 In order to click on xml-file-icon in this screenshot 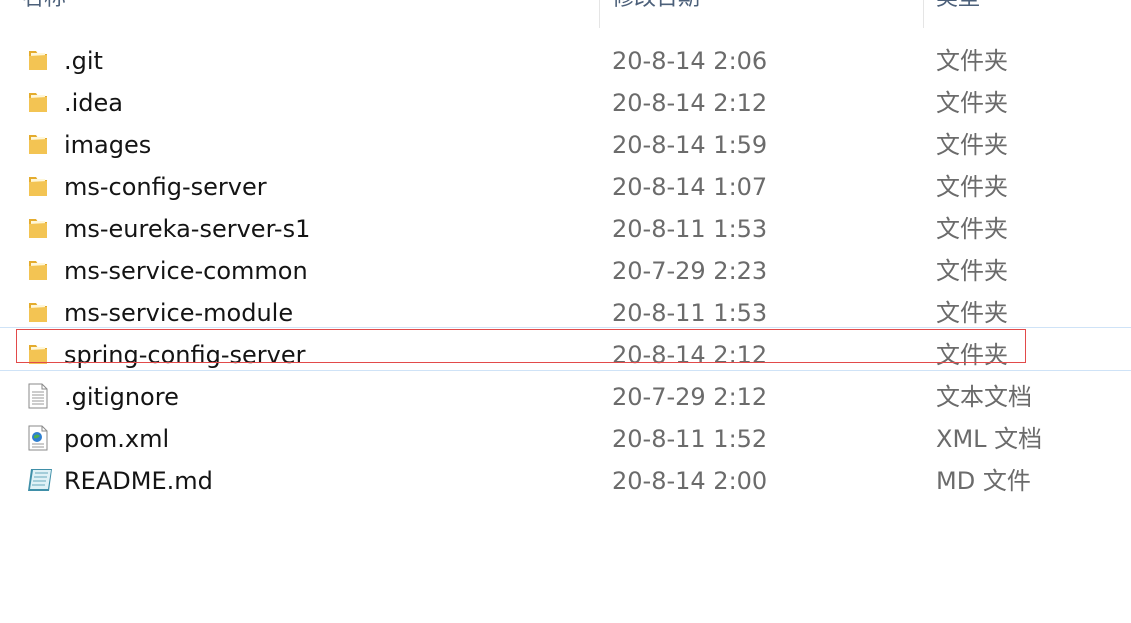, I will do `click(38, 438)`.